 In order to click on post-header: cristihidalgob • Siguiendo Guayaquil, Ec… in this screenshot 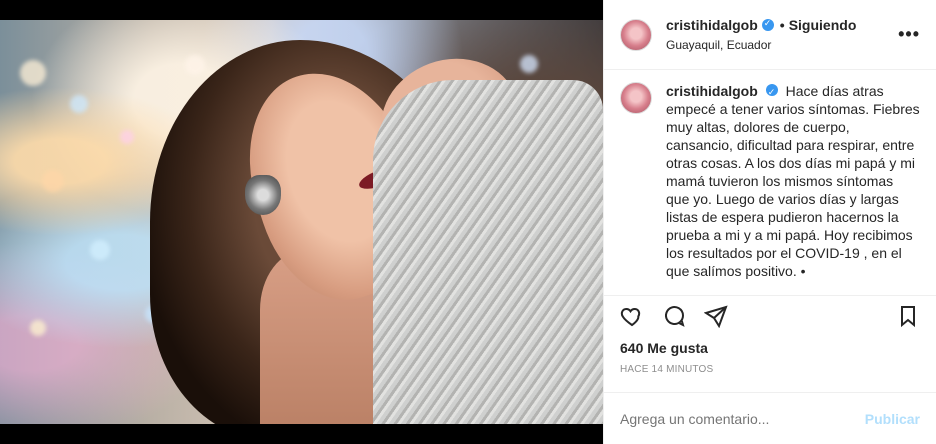, I will do `click(770, 35)`.